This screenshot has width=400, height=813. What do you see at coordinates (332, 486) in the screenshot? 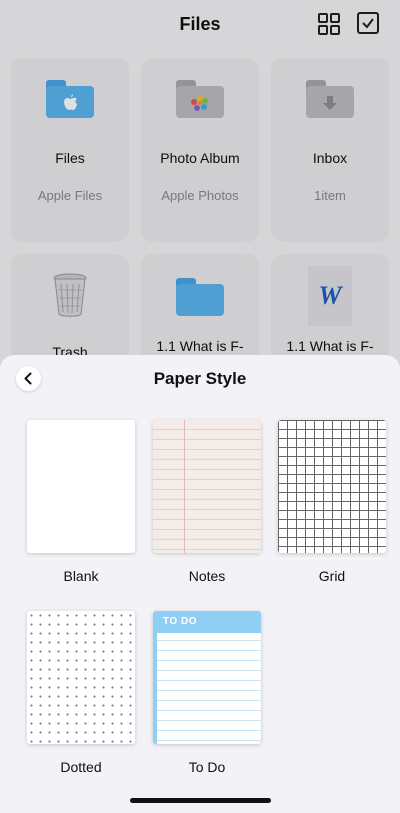
I see `paper-grid` at bounding box center [332, 486].